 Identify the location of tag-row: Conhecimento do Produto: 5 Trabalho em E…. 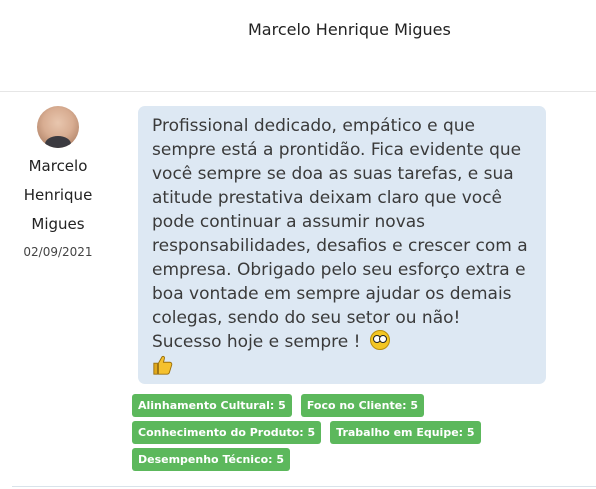
(342, 432).